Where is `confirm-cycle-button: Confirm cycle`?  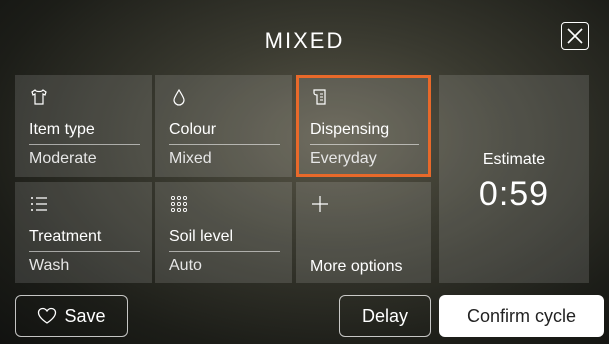
confirm-cycle-button: Confirm cycle is located at coordinates (521, 316).